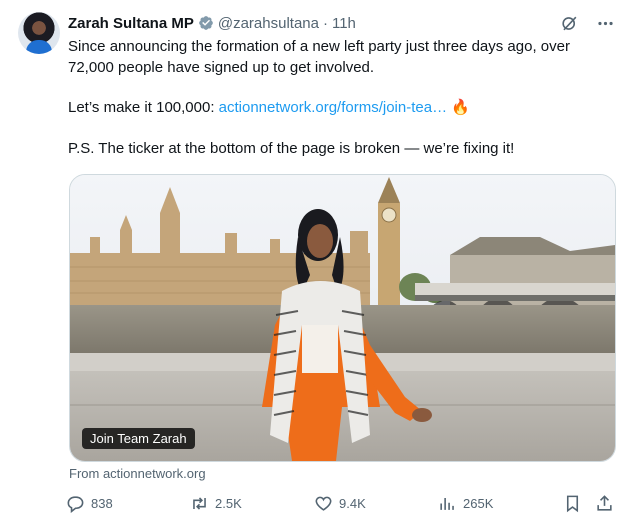 This screenshot has width=634, height=530. I want to click on repost-button: 2.5K, so click(216, 503).